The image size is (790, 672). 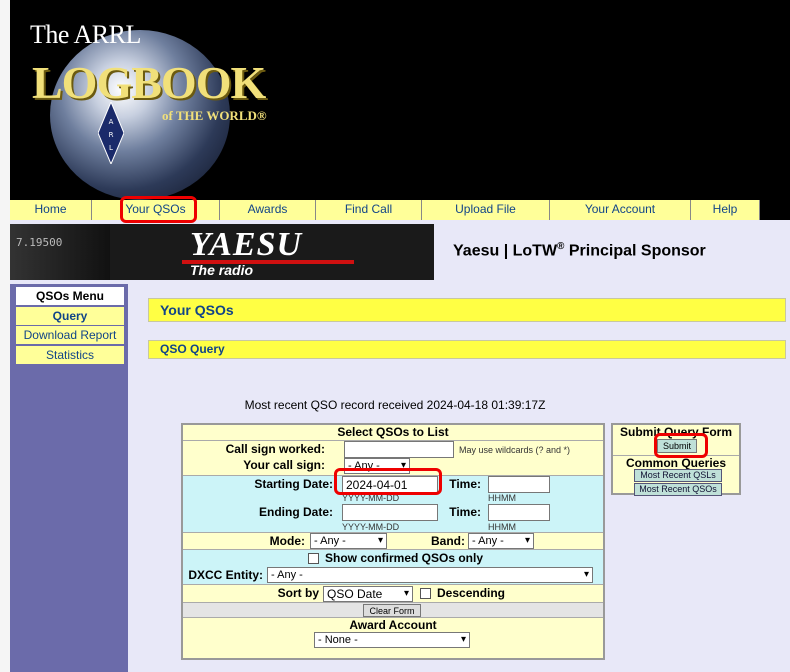 What do you see at coordinates (39, 242) in the screenshot?
I see `radio-display: 7.19500` at bounding box center [39, 242].